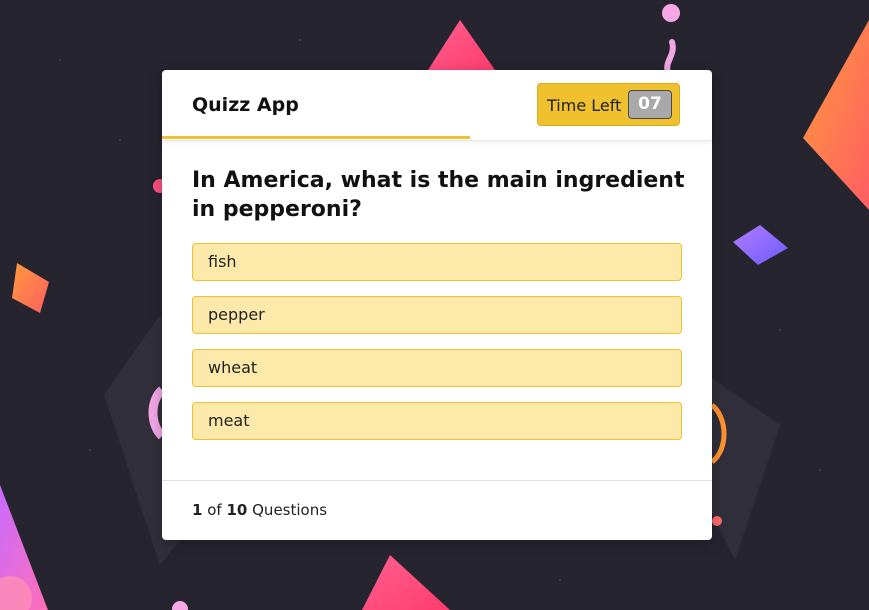 The width and height of the screenshot is (869, 610). Describe the element at coordinates (237, 510) in the screenshot. I see `total-question-number: 10` at that location.